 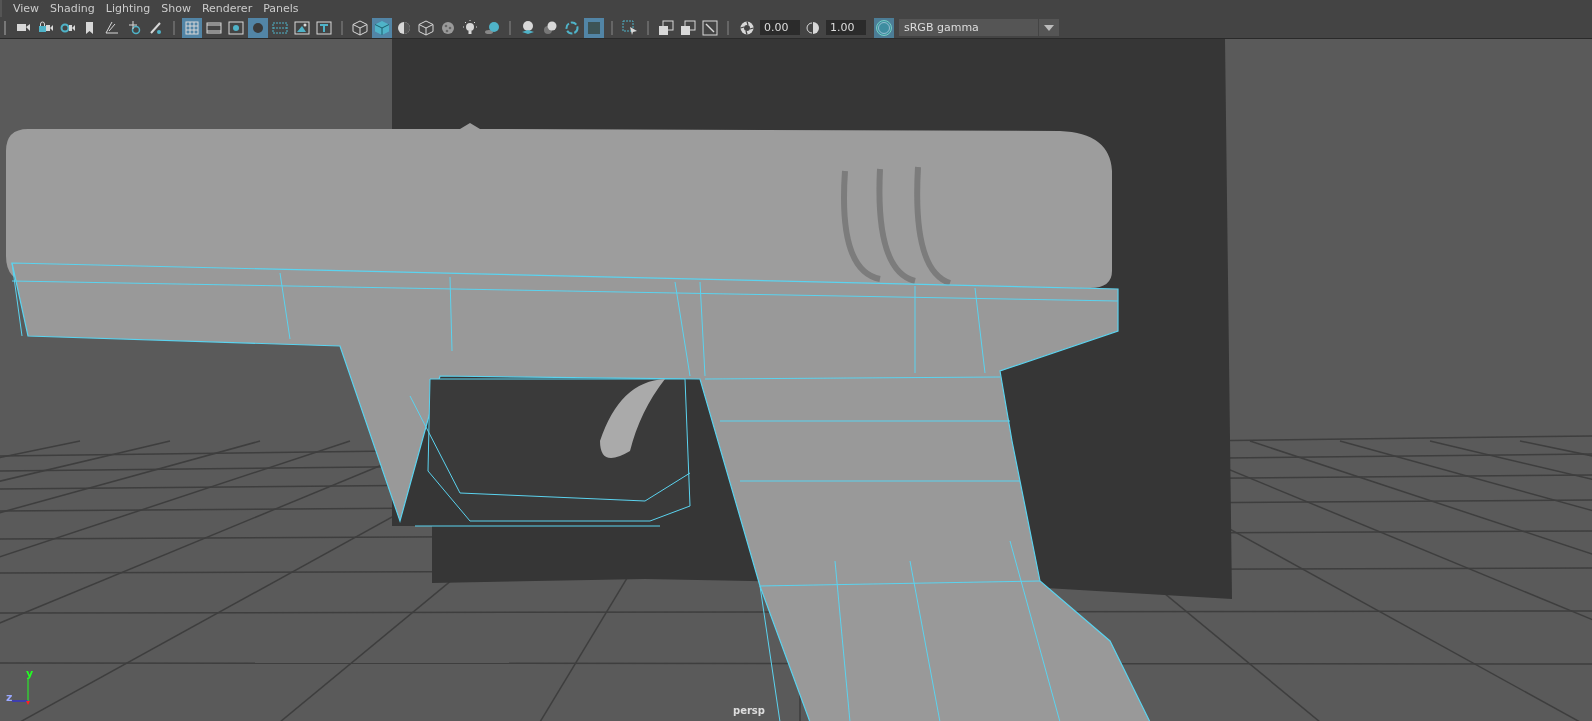 I want to click on aperture-icon, so click(x=747, y=27).